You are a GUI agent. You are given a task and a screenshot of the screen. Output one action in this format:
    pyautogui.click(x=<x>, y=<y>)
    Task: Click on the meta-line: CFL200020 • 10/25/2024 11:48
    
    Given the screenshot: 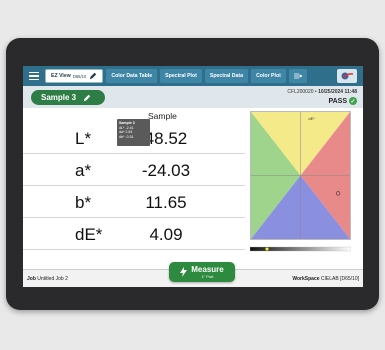 What is the action you would take?
    pyautogui.click(x=322, y=92)
    